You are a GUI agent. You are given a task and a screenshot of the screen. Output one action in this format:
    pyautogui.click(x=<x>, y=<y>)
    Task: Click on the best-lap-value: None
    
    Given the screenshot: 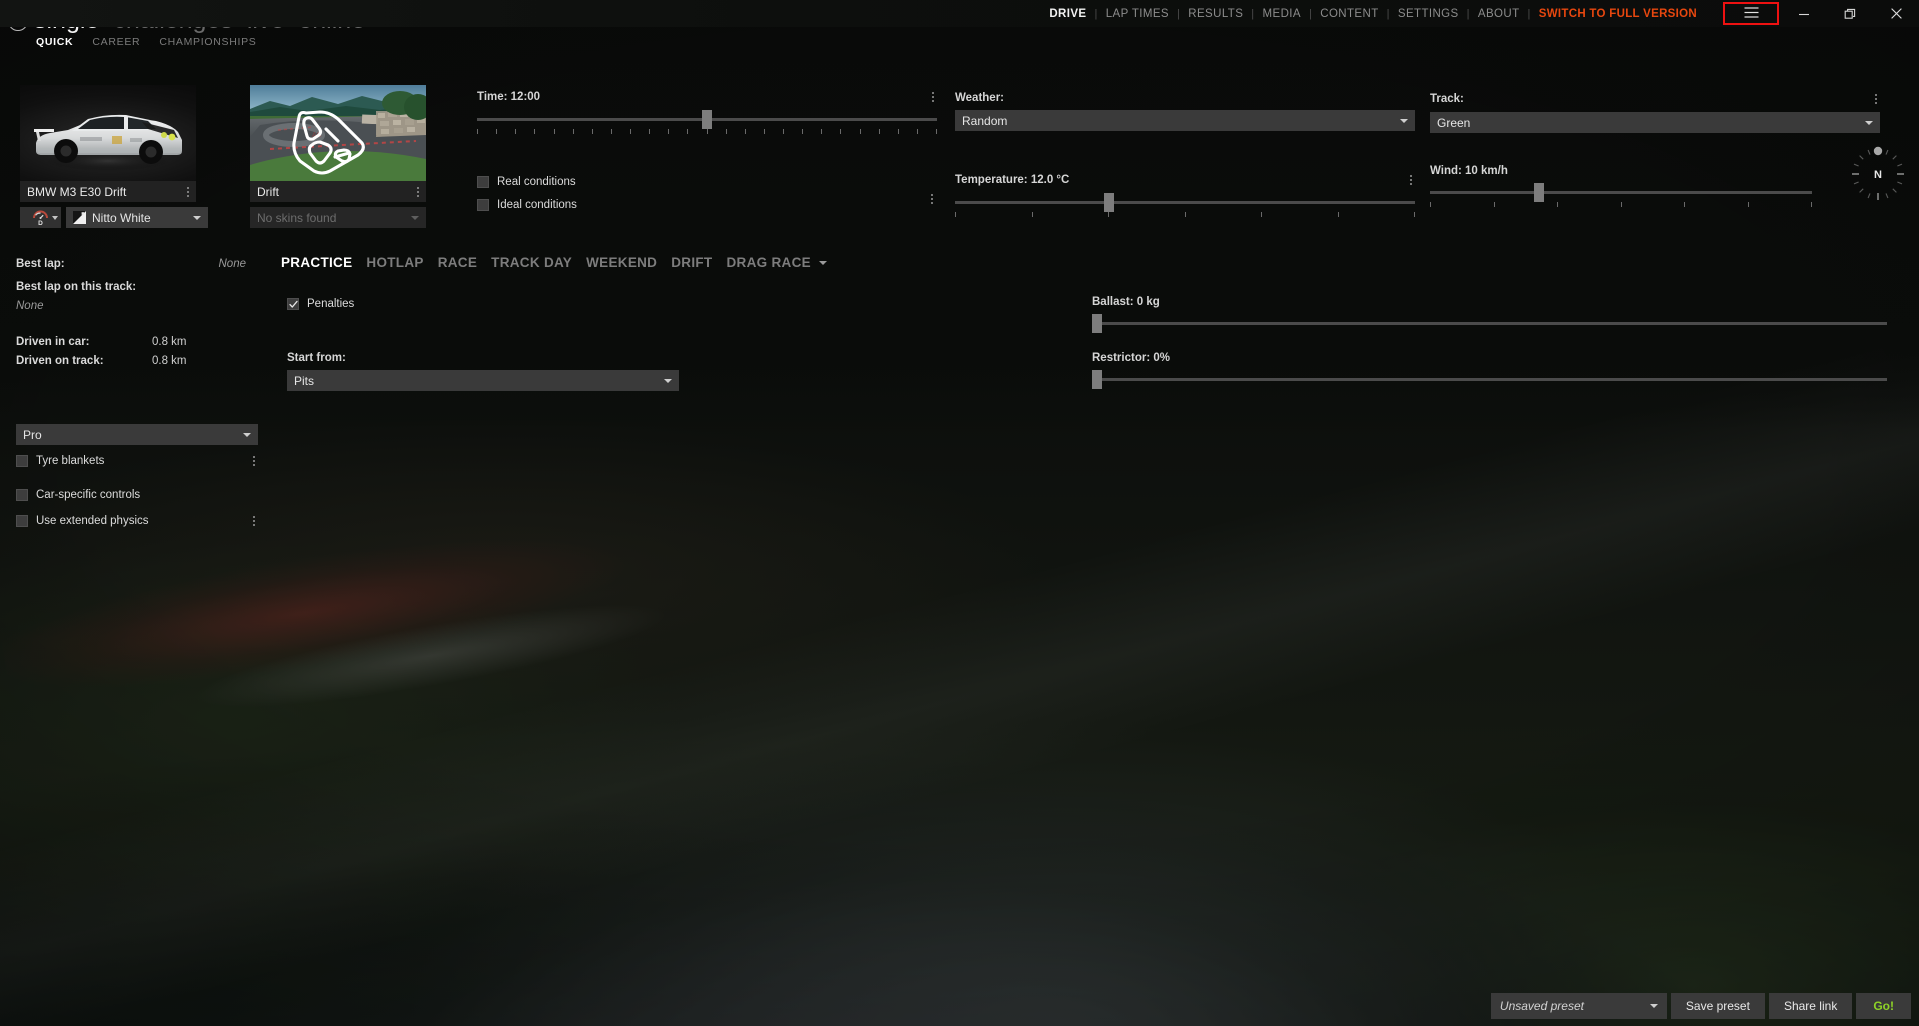 What is the action you would take?
    pyautogui.click(x=232, y=264)
    